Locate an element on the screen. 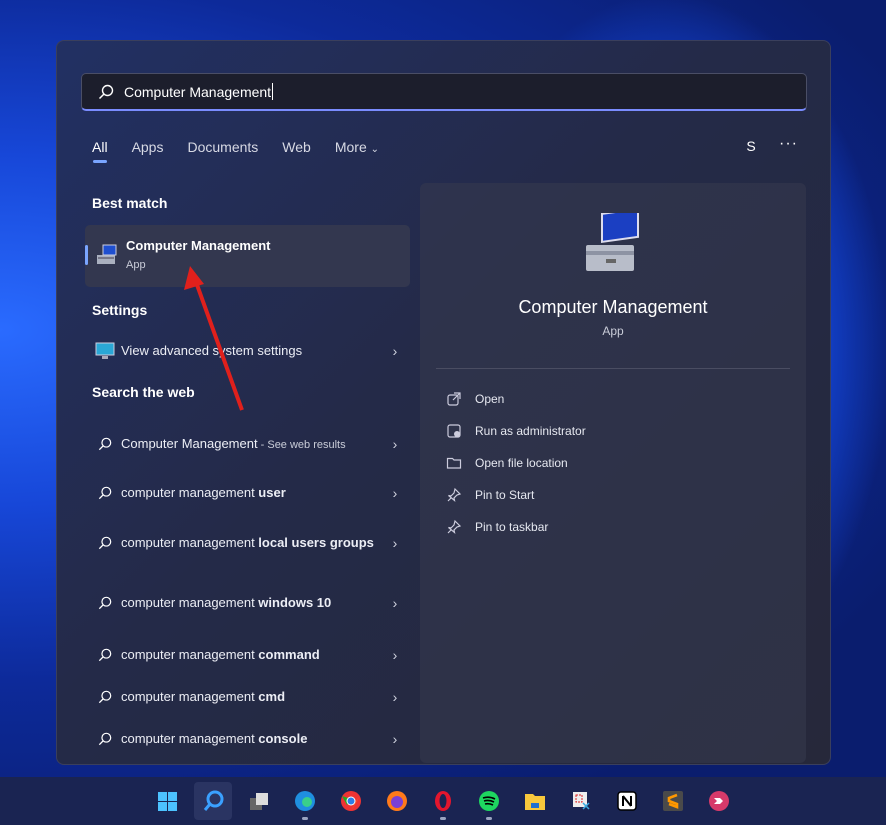 The image size is (886, 825). taskbar-task-view is located at coordinates (259, 801).